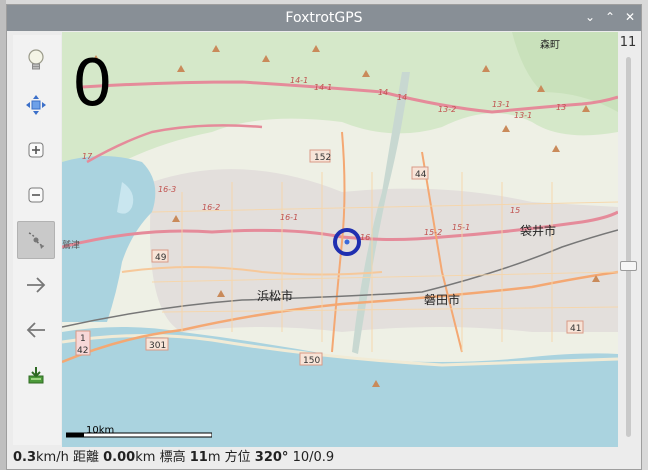 The height and width of the screenshot is (470, 648). What do you see at coordinates (575, 329) in the screenshot?
I see `route-shield: 41` at bounding box center [575, 329].